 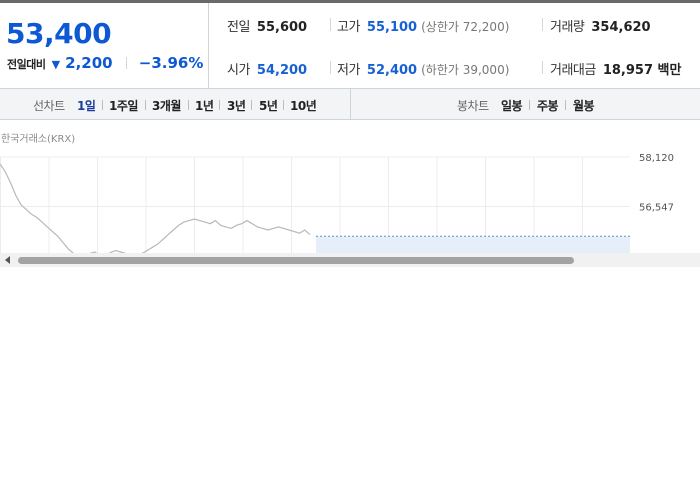 What do you see at coordinates (49, 106) in the screenshot?
I see `line-chart-title: 선차트` at bounding box center [49, 106].